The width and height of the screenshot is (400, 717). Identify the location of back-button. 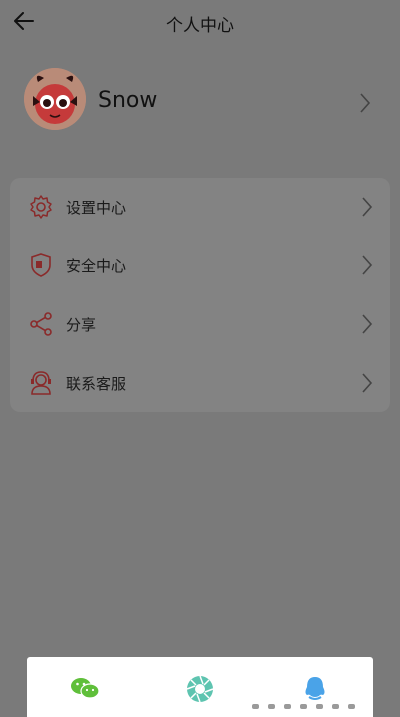
(32, 21).